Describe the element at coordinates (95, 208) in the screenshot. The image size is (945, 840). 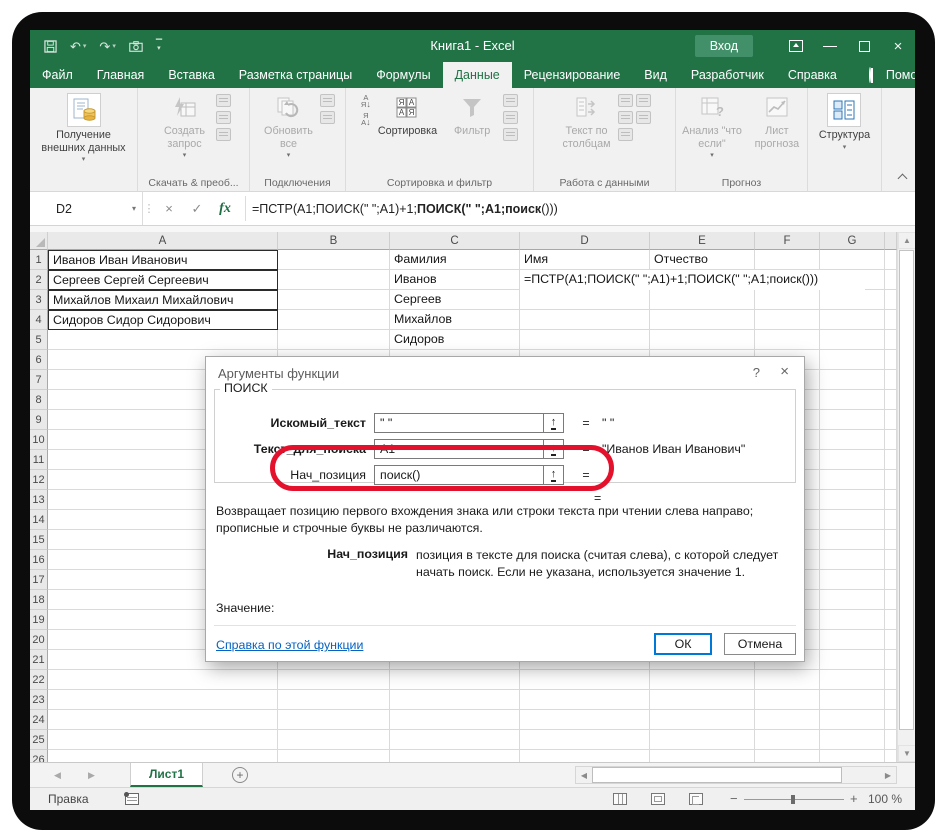
I see `name-box: D2 ▾` at that location.